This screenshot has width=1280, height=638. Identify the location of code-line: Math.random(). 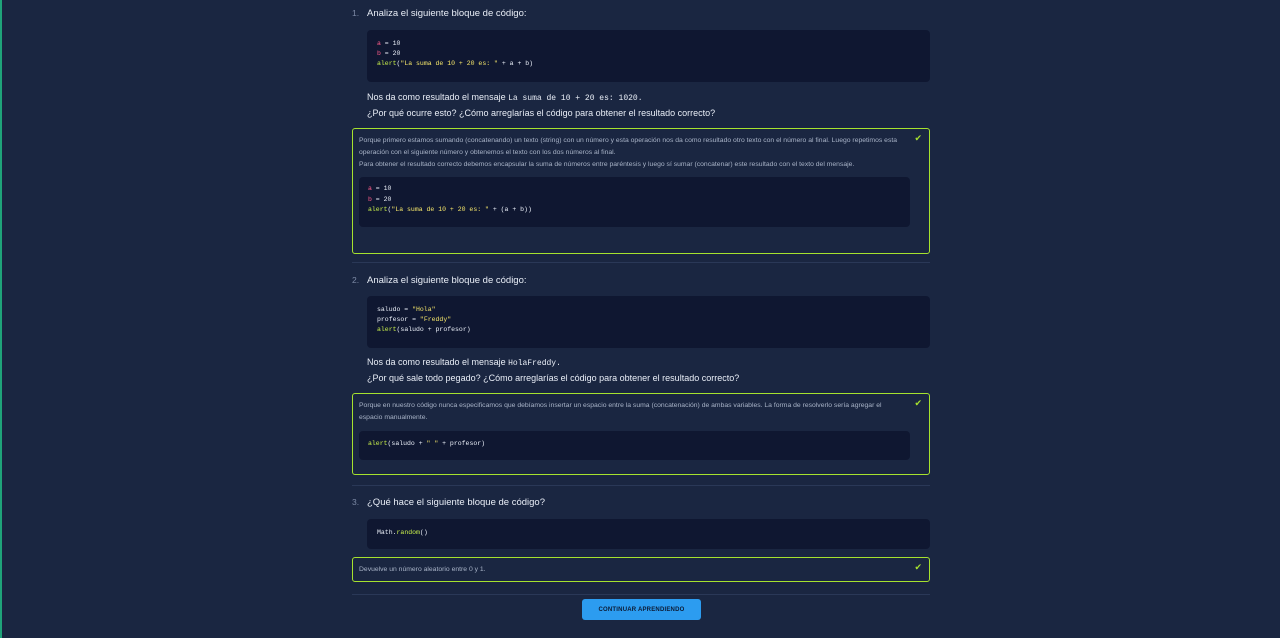
(402, 532).